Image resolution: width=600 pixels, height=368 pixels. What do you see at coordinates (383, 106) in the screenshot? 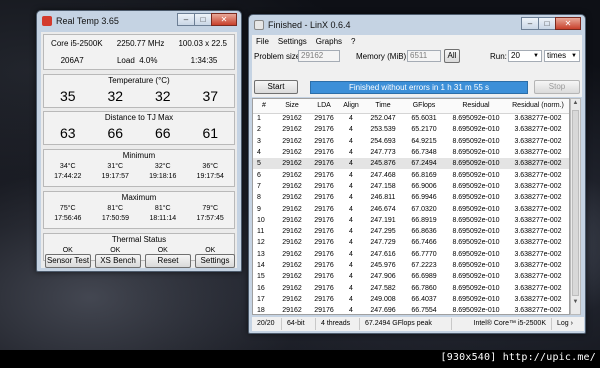
I see `column-header: Time` at bounding box center [383, 106].